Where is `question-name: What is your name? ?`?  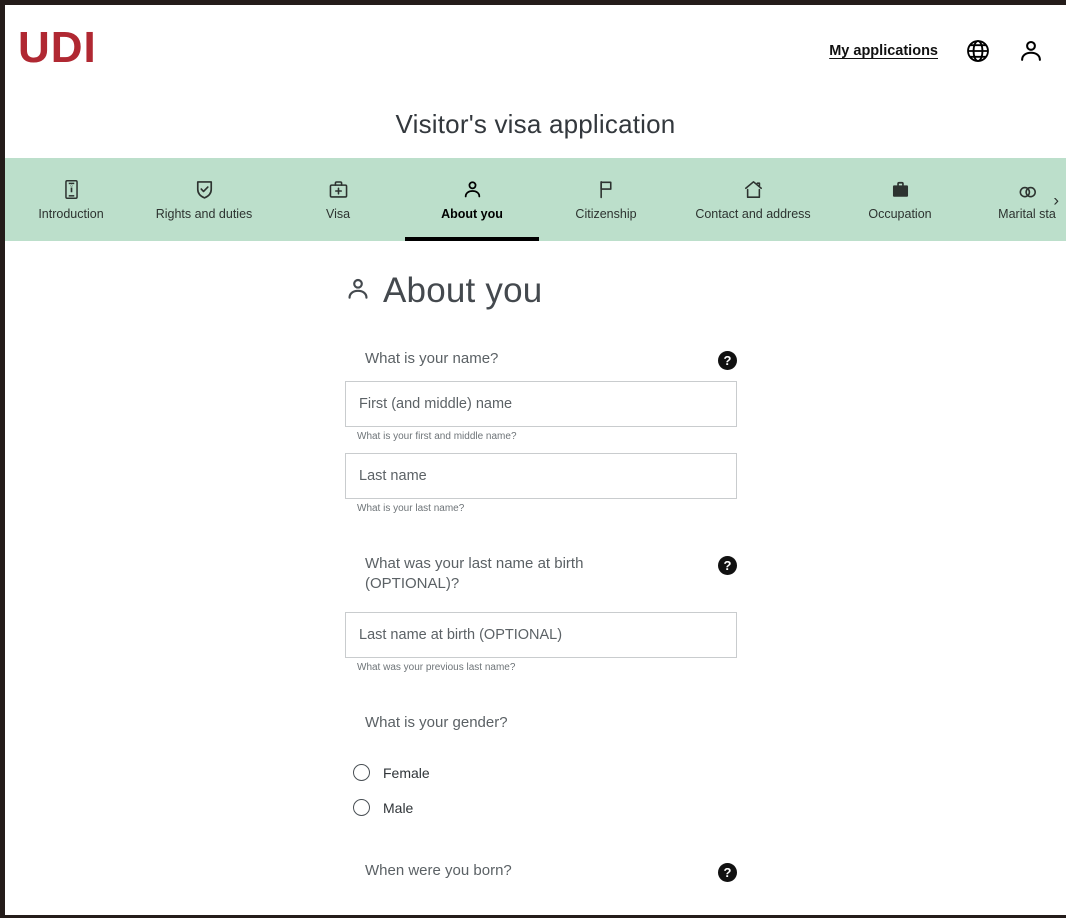 question-name: What is your name? ? is located at coordinates (541, 359).